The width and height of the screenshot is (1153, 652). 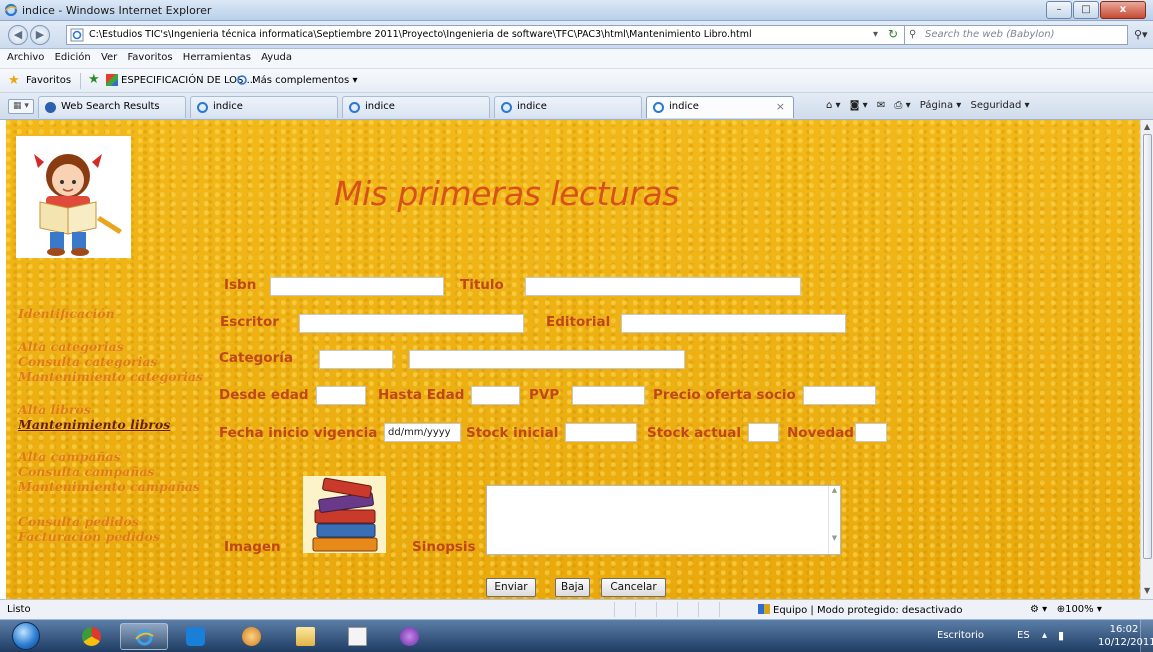 What do you see at coordinates (1123, 10) in the screenshot?
I see `close-button: x` at bounding box center [1123, 10].